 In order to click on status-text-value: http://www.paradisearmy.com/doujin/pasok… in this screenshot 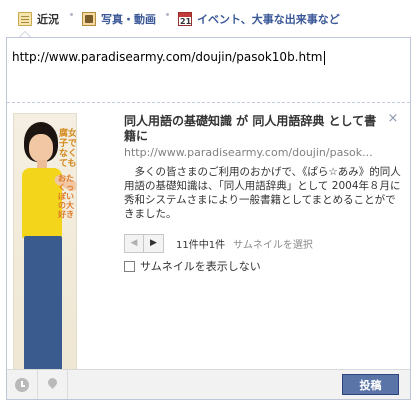, I will do `click(167, 57)`.